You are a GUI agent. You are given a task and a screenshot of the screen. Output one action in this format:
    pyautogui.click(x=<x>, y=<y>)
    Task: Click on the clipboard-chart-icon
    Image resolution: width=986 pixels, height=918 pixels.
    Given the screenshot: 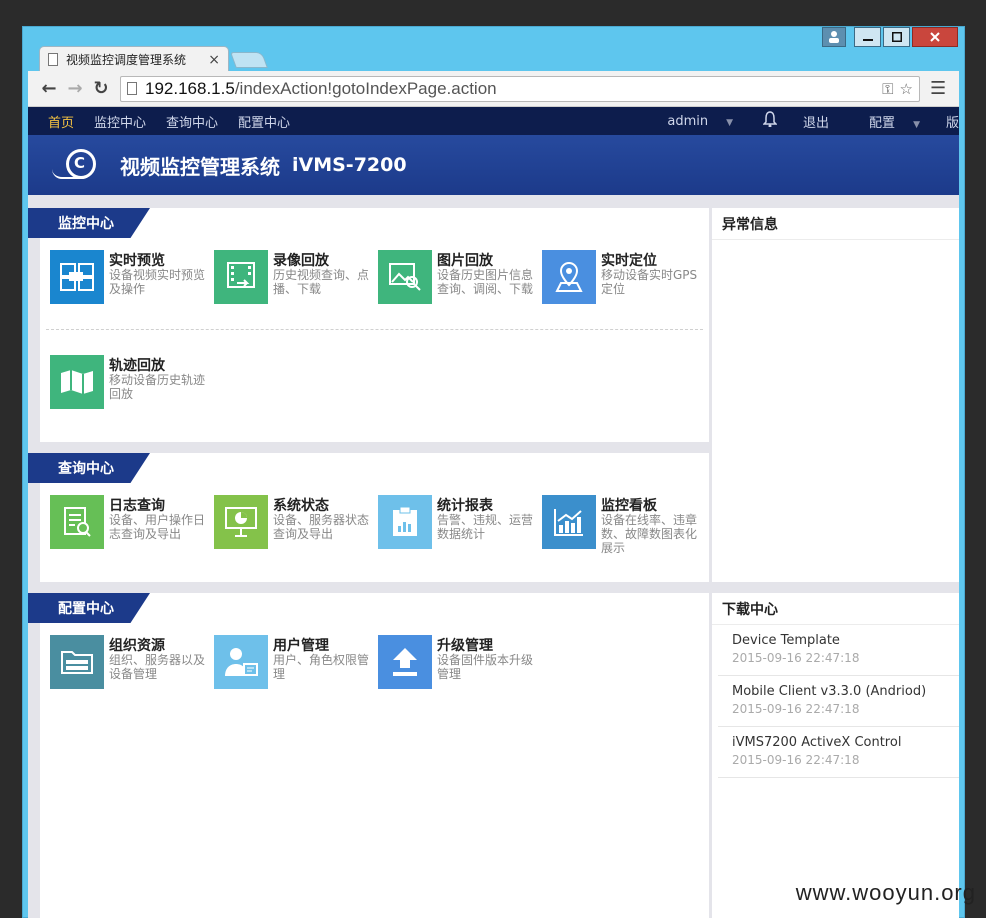 What is the action you would take?
    pyautogui.click(x=405, y=522)
    